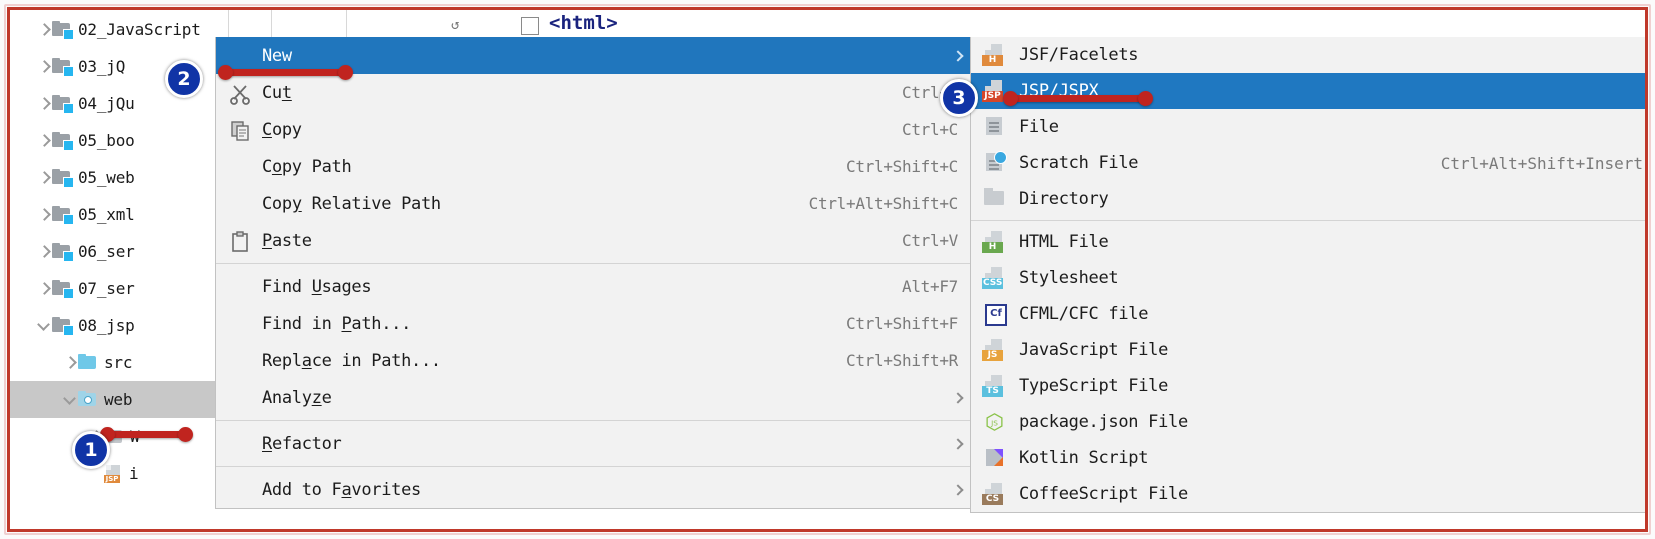  What do you see at coordinates (883, 203) in the screenshot?
I see `menu-item-shortcut: Ctrl+Alt+Shift+C` at bounding box center [883, 203].